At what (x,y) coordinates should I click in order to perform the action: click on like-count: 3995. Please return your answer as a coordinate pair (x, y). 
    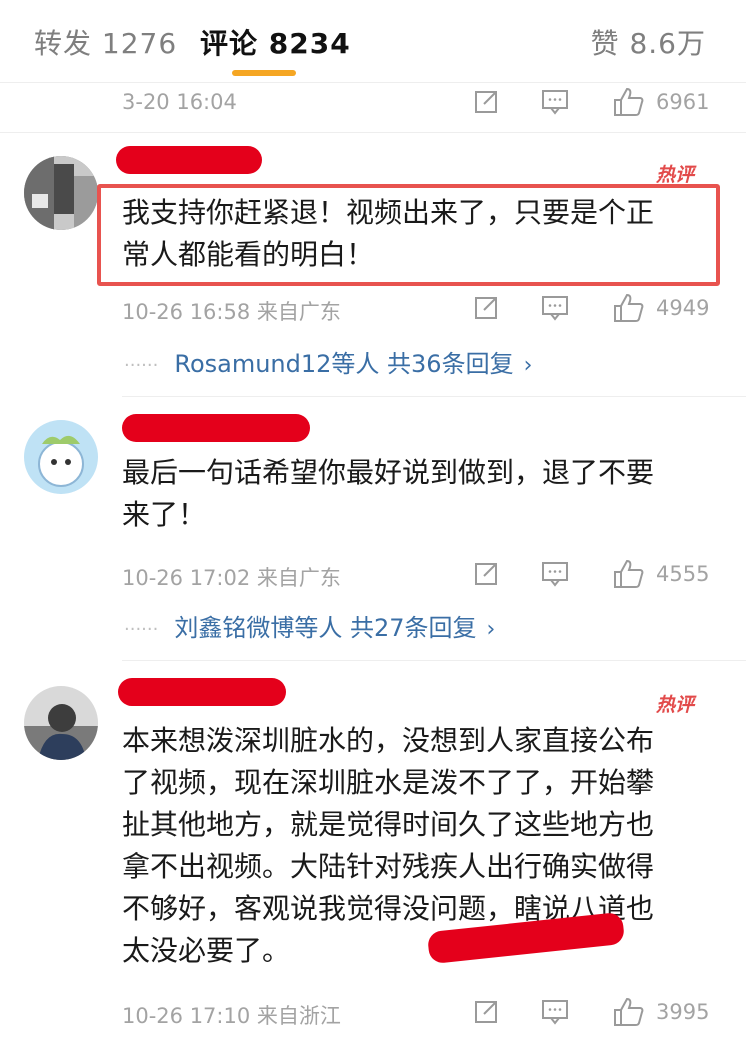
    Looking at the image, I should click on (683, 1012).